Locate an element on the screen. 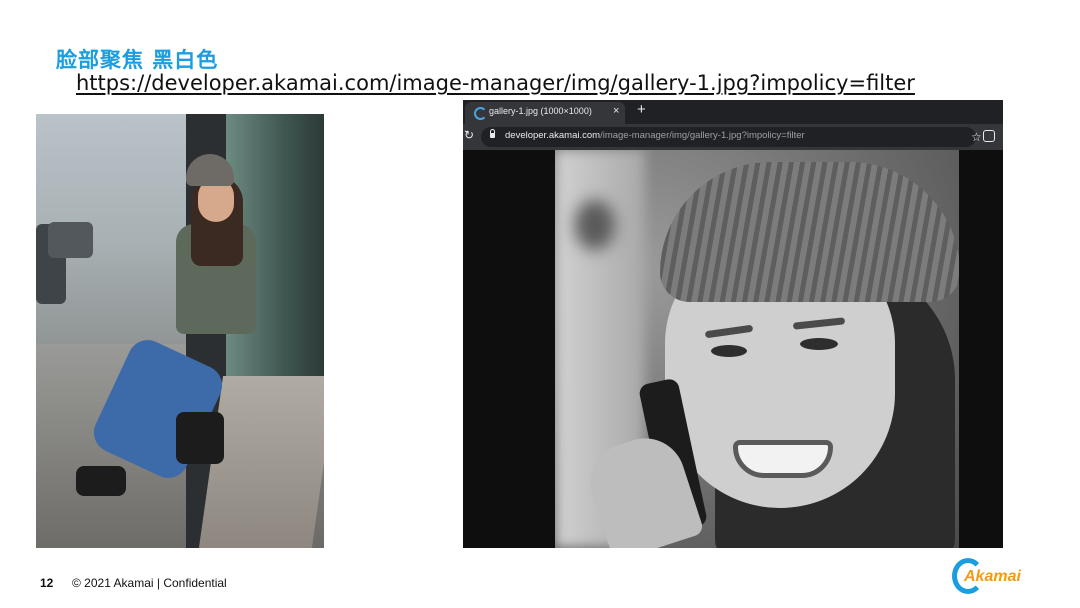 The image size is (1080, 608). reload-icon: ↻ is located at coordinates (469, 135).